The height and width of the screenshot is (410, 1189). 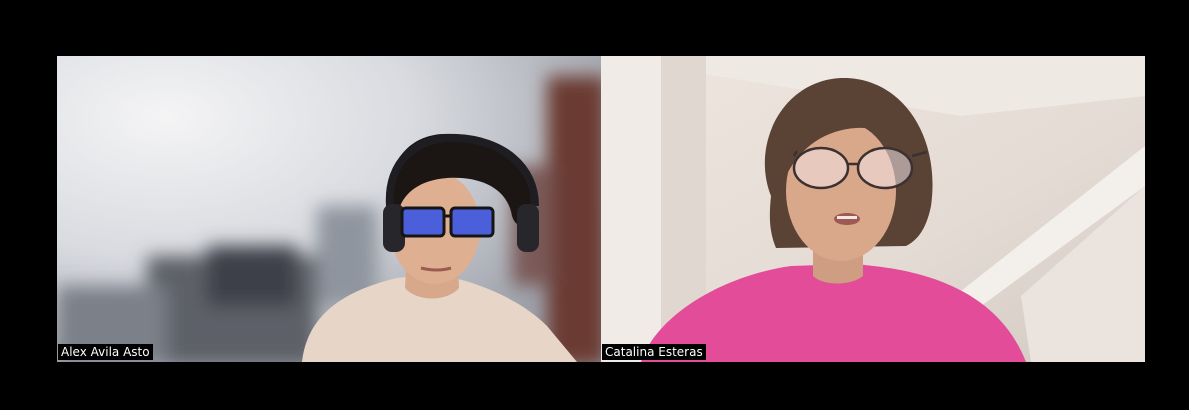 I want to click on participant-name-label: Alex Avila Asto, so click(x=105, y=352).